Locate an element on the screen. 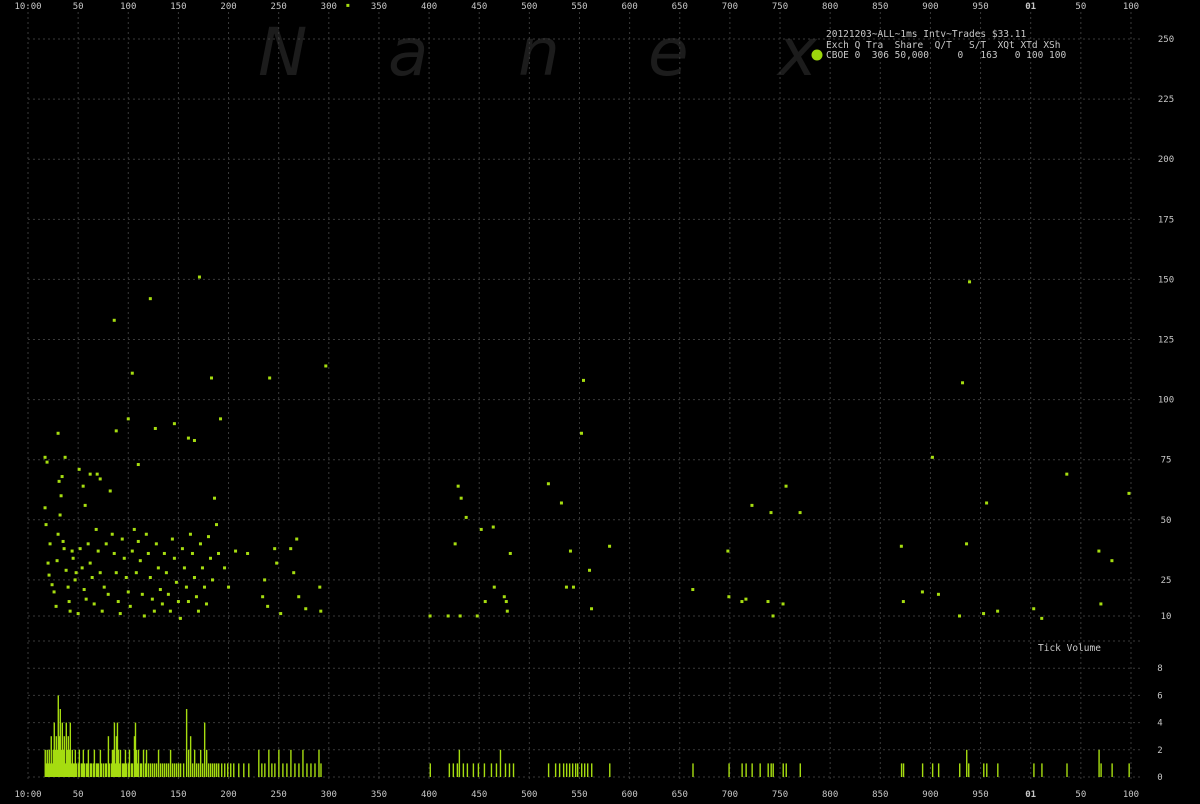 Image resolution: width=1200 pixels, height=804 pixels. x-tick-label-bottom: 500 is located at coordinates (529, 795).